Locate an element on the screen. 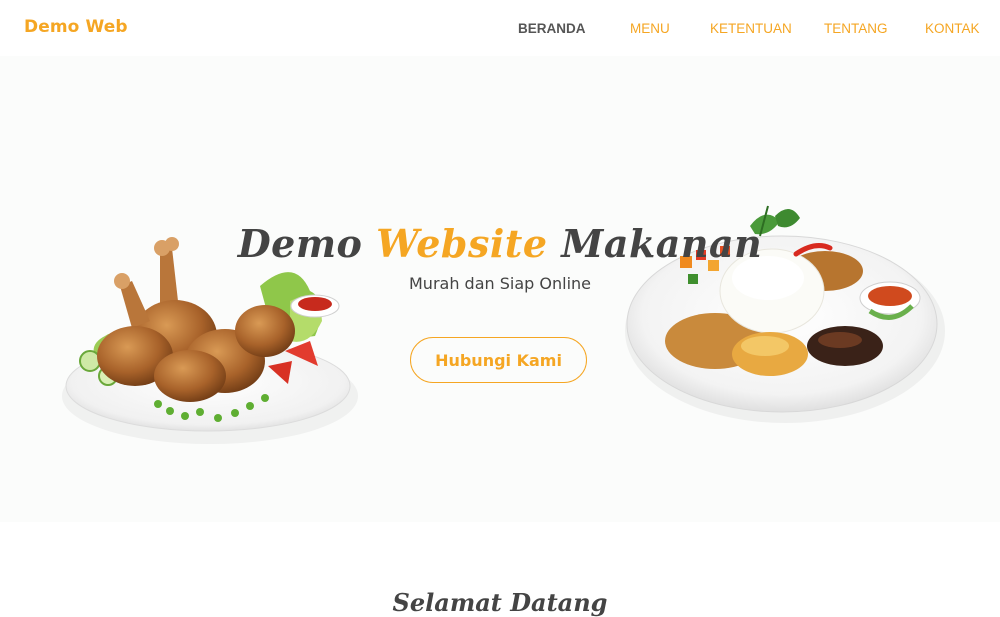 The height and width of the screenshot is (617, 1000). nav-link-menu: MENU is located at coordinates (650, 28).